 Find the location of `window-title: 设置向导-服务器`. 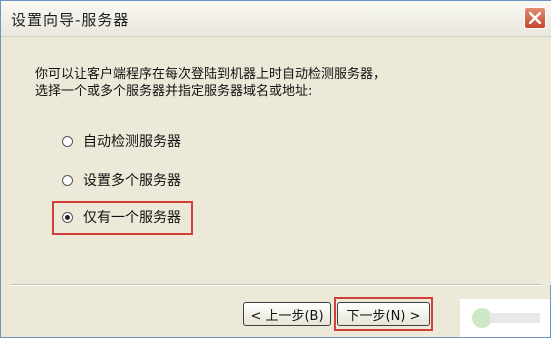

window-title: 设置向导-服务器 is located at coordinates (70, 20).